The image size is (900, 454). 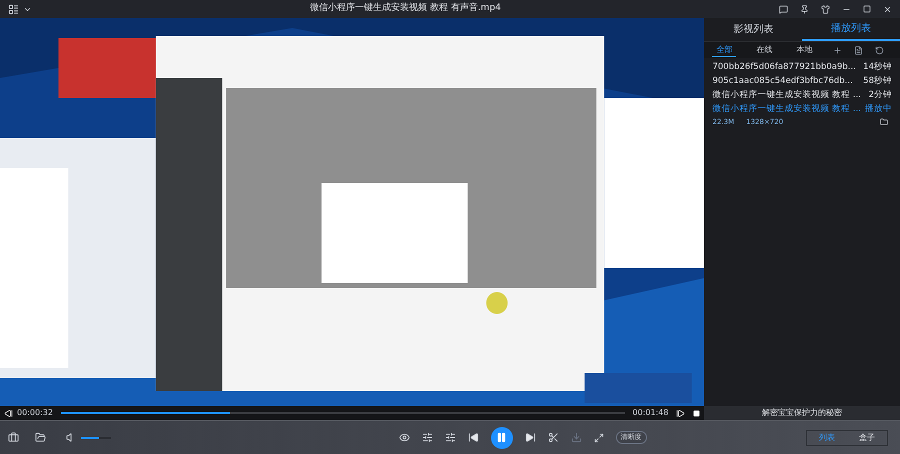 I want to click on file-icon, so click(x=858, y=50).